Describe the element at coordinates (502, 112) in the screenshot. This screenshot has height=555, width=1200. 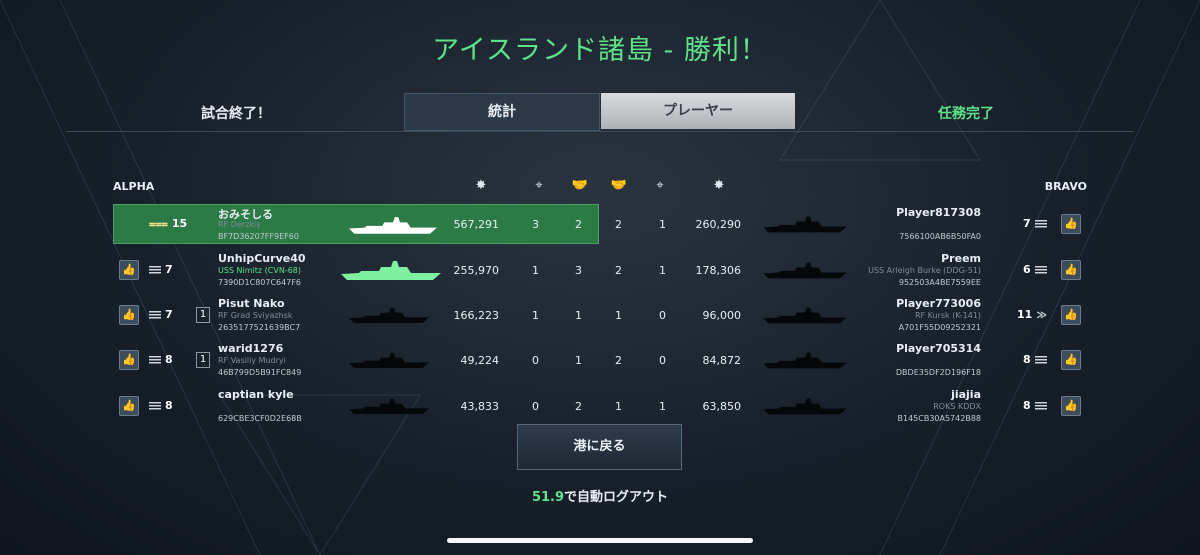
I see `tab-stats: 統計` at that location.